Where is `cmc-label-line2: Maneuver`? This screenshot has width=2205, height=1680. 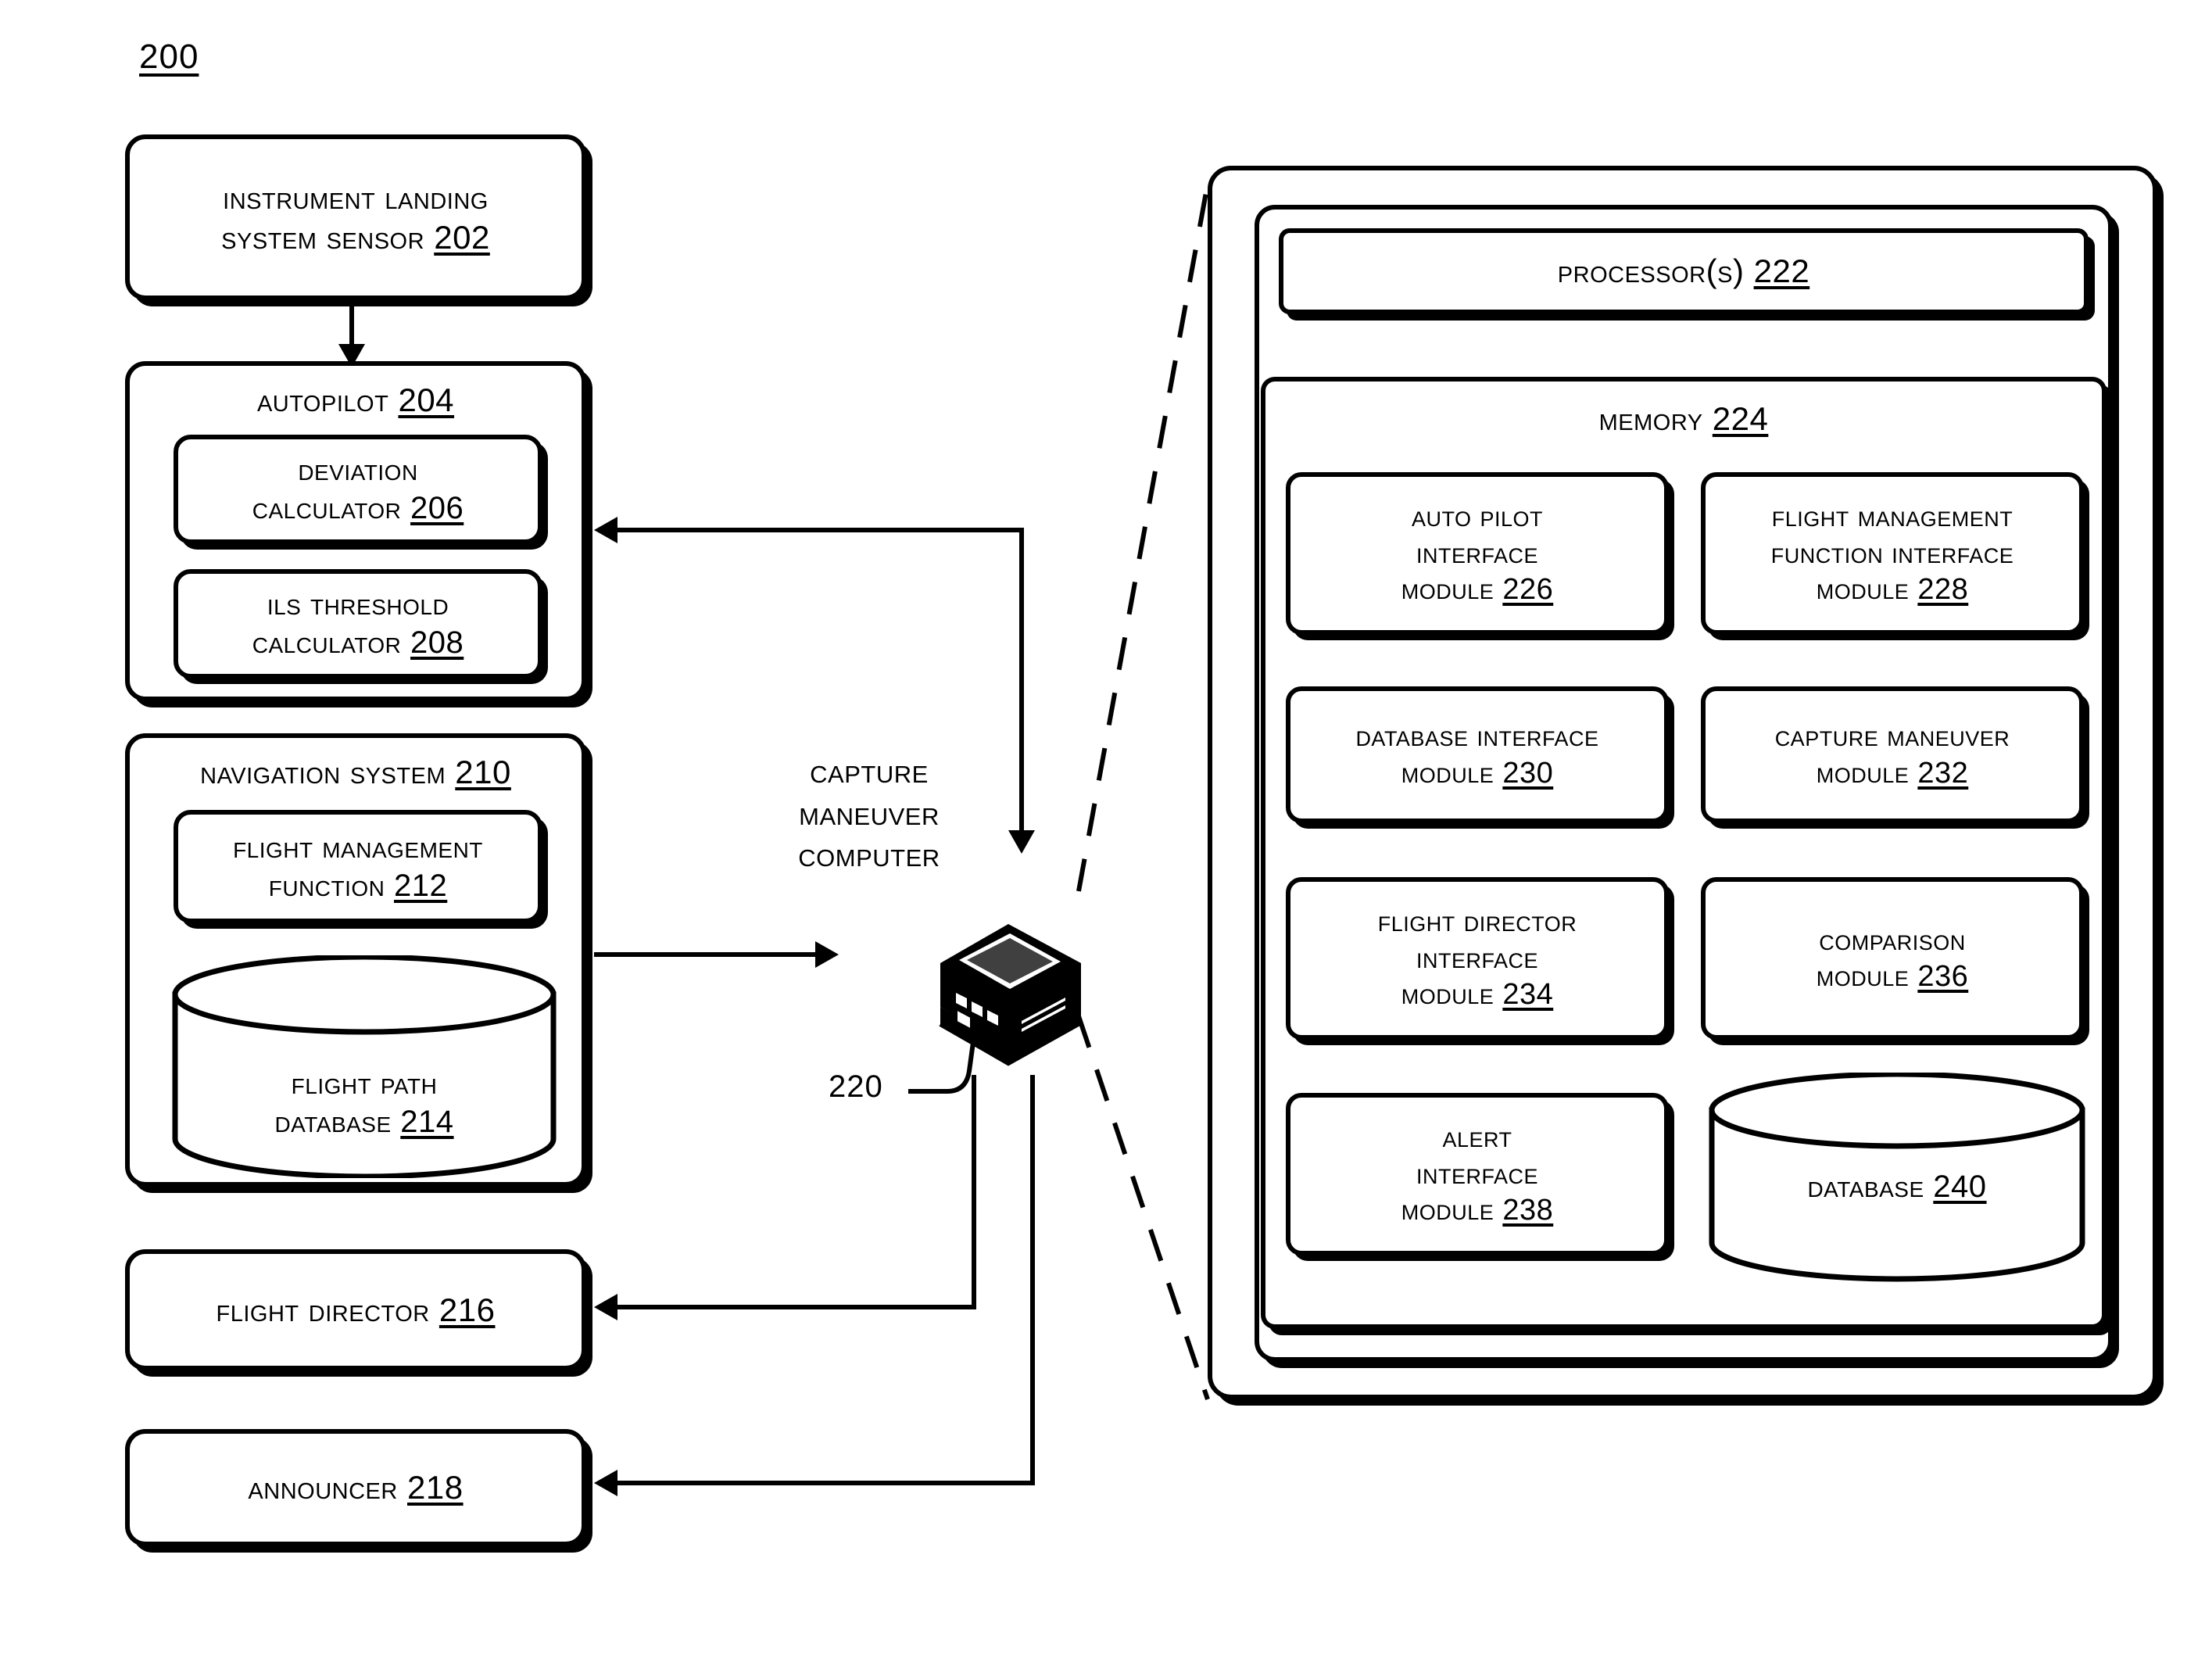
cmc-label-line2: Maneuver is located at coordinates (869, 813).